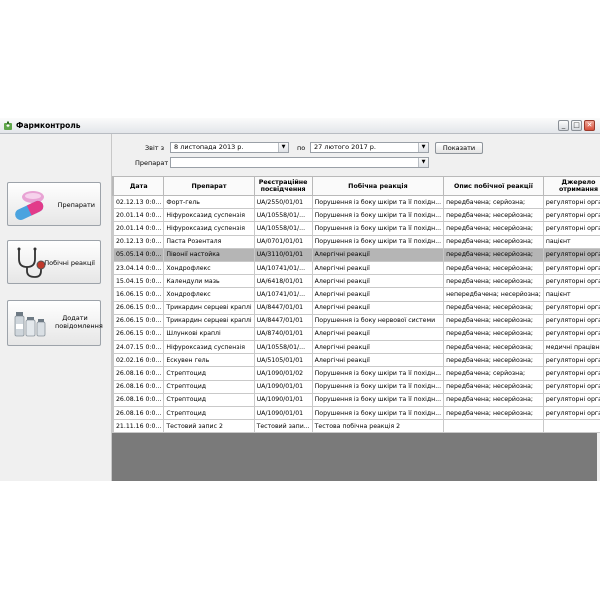  Describe the element at coordinates (283, 281) in the screenshot. I see `cell-registration: UA/6418/01/01` at that location.